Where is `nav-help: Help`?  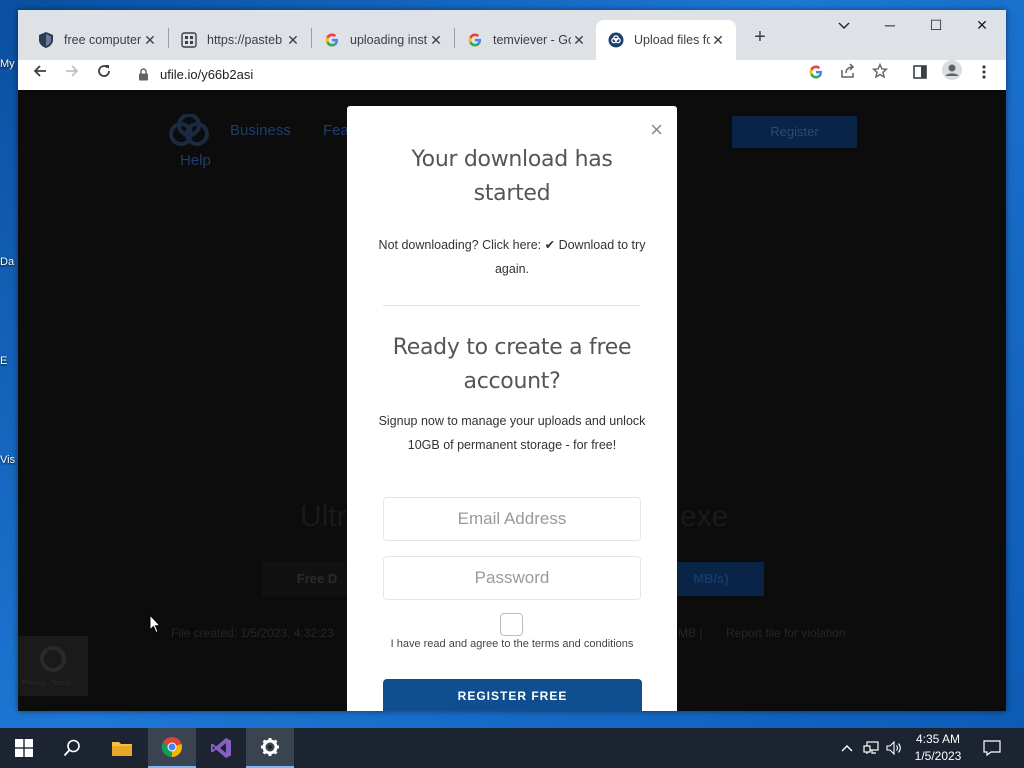 nav-help: Help is located at coordinates (195, 160).